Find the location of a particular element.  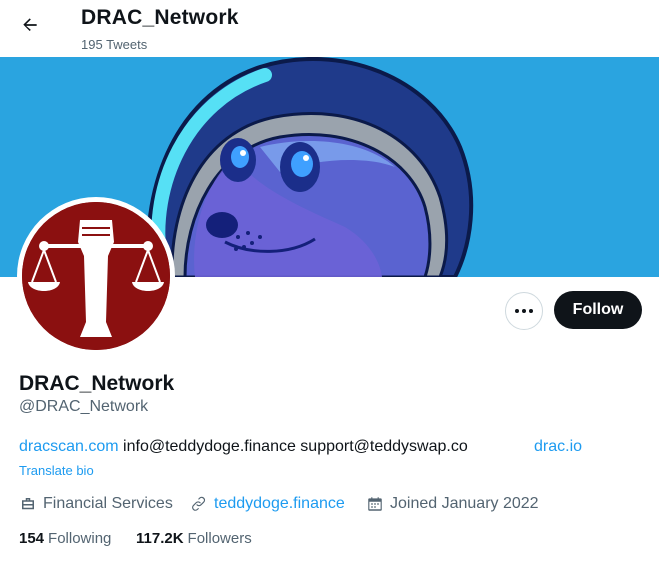

followers-link: 117.2K Followers is located at coordinates (194, 538).